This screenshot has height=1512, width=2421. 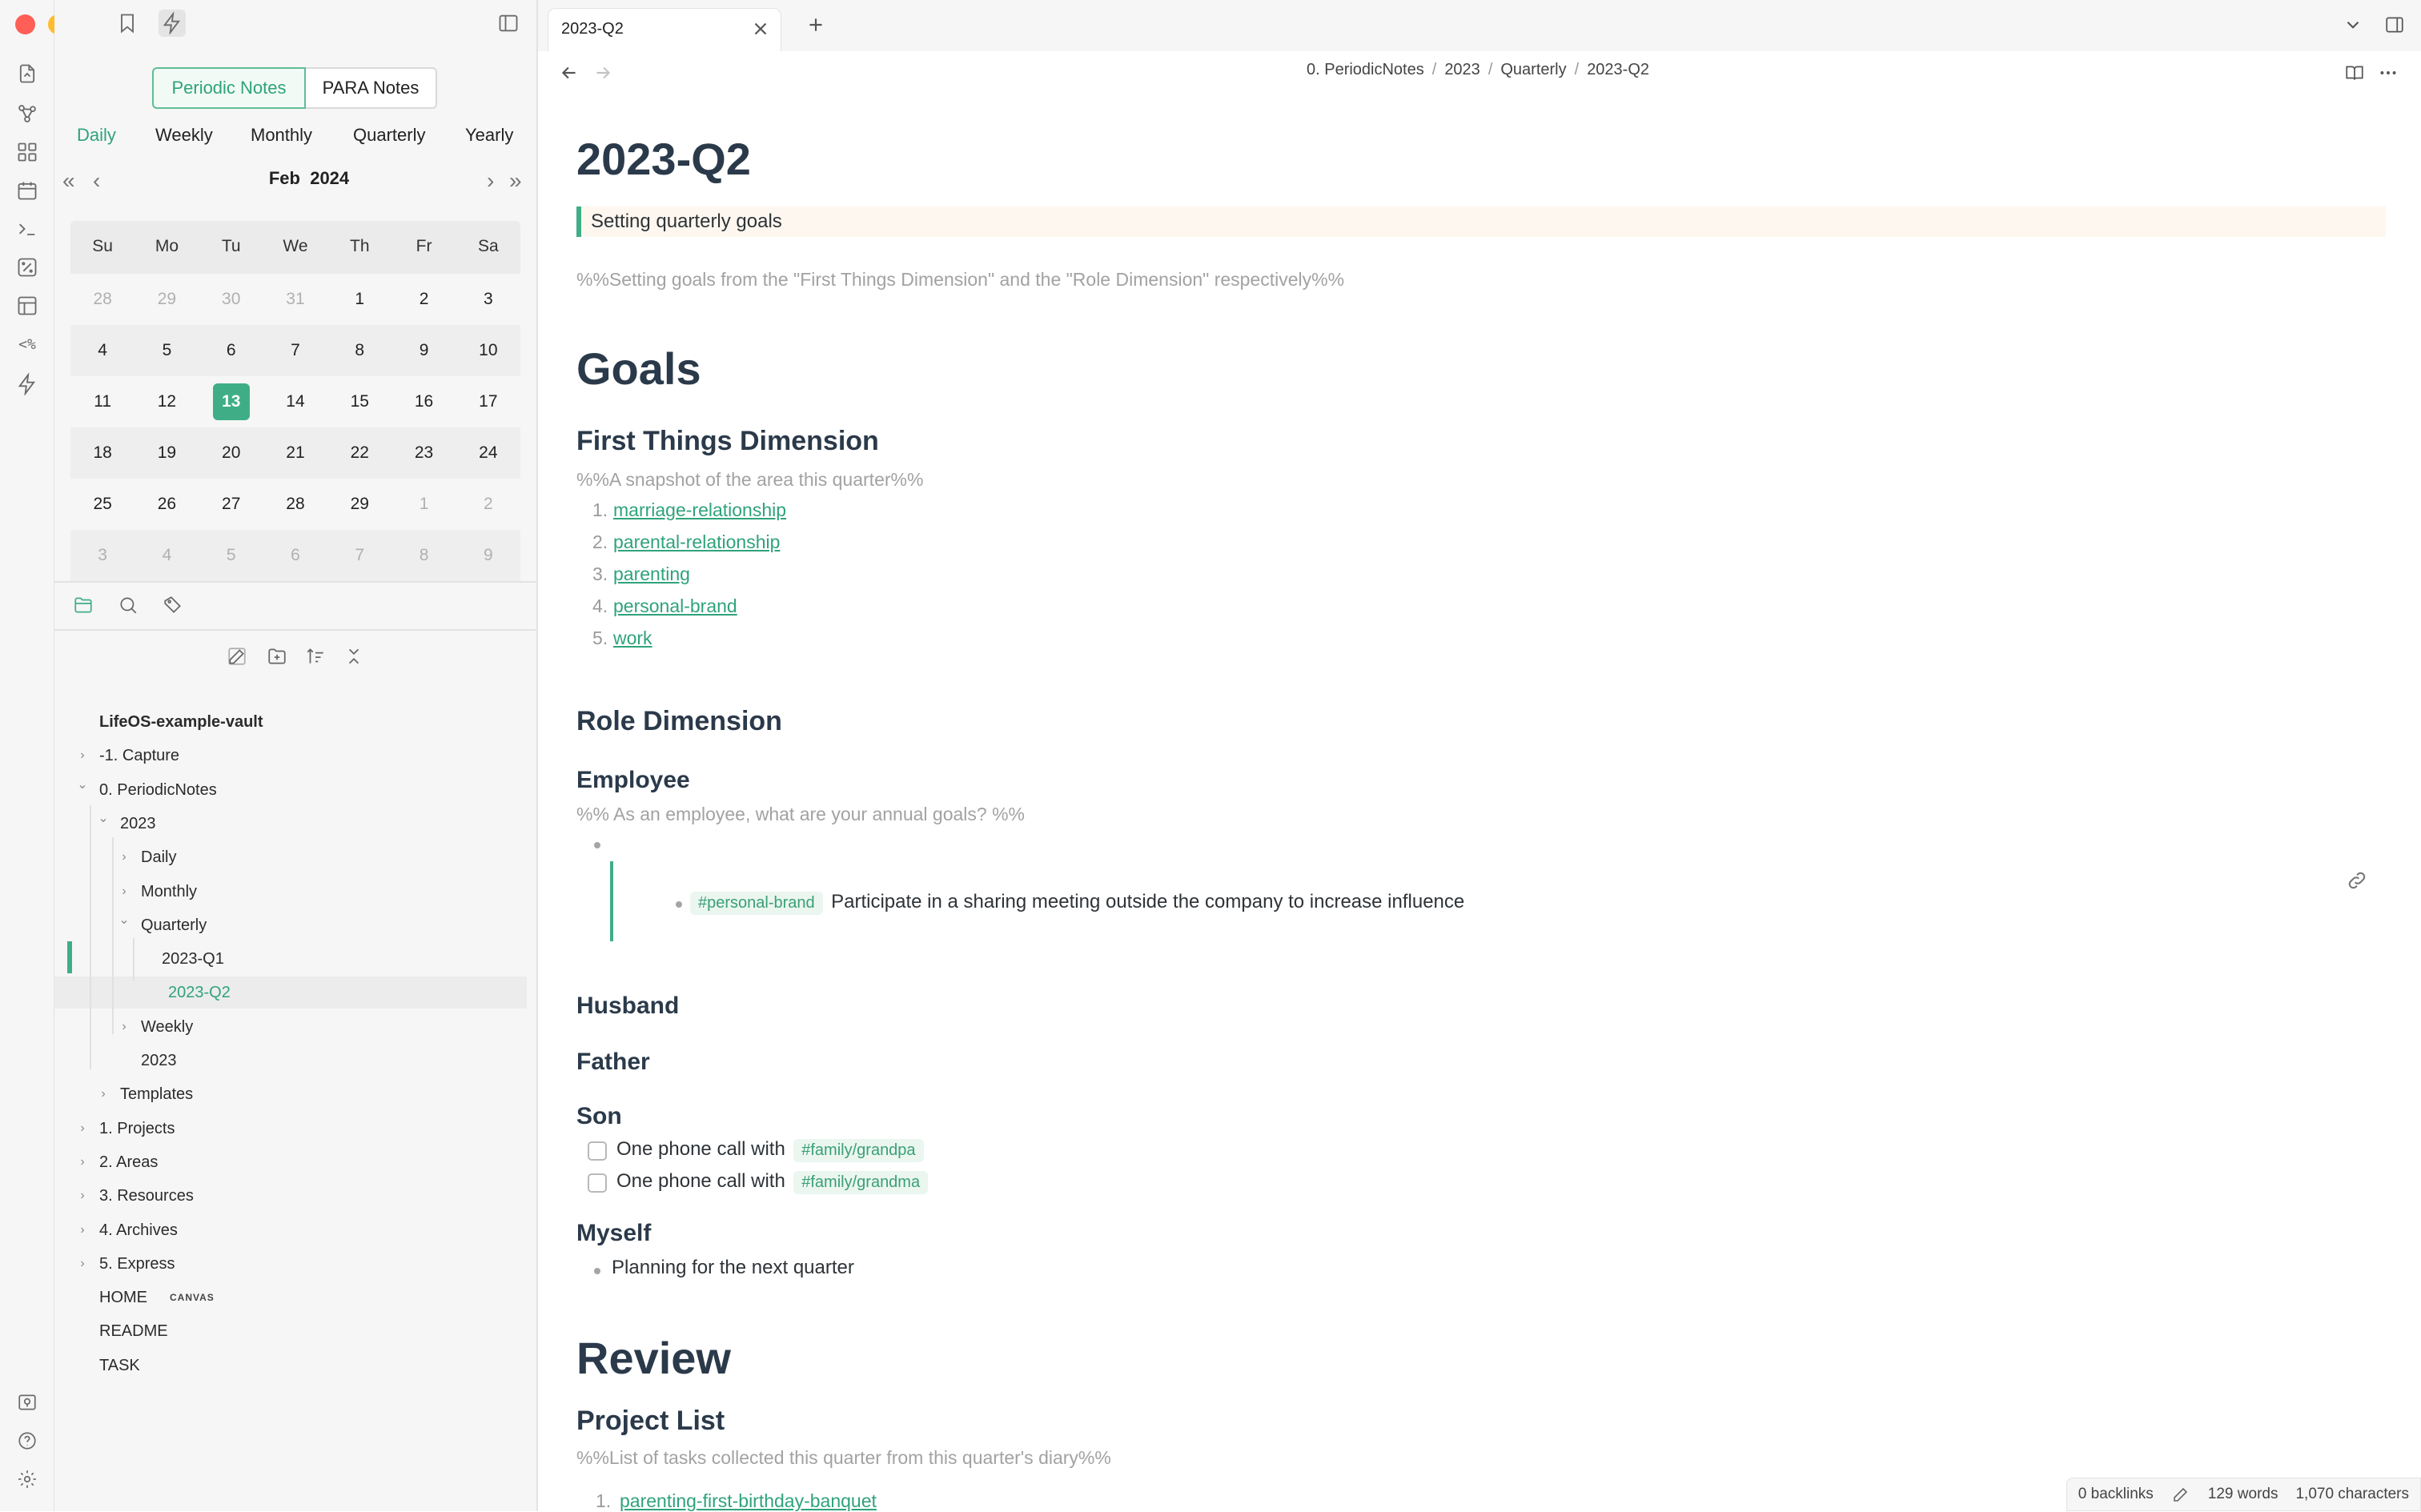 I want to click on next-month-button: ›, so click(x=490, y=181).